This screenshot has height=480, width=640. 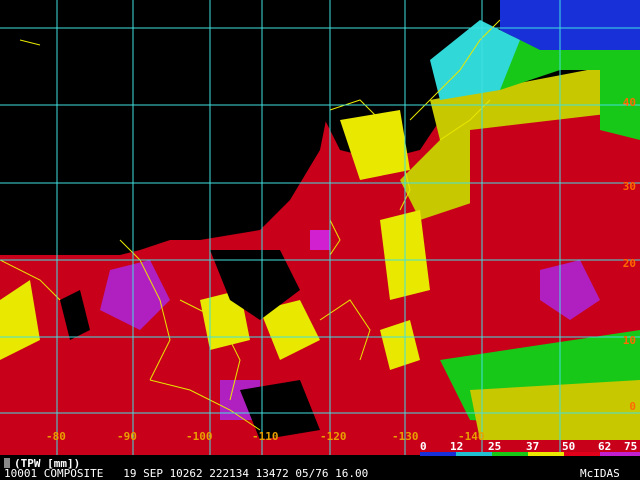 I want to click on legend-value: 37, so click(x=533, y=446).